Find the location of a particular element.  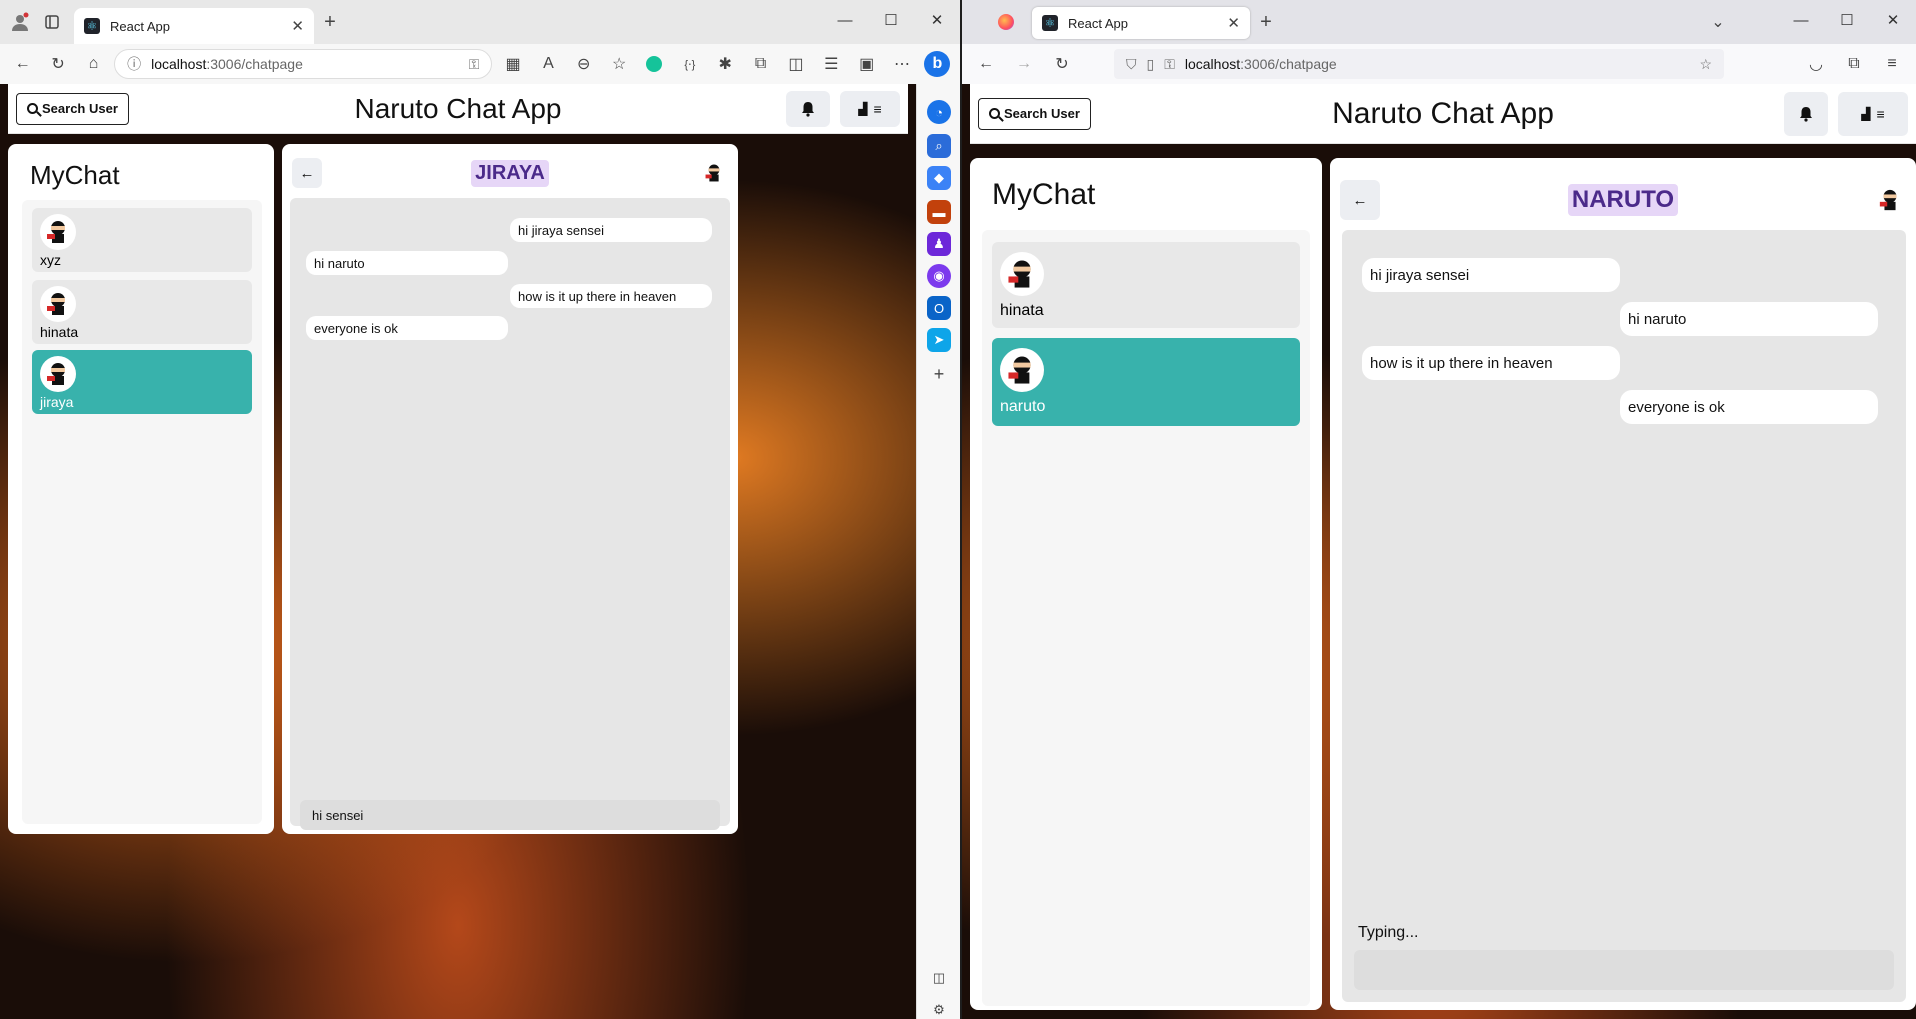

bell-icon: ◔ is located at coordinates (939, 112).